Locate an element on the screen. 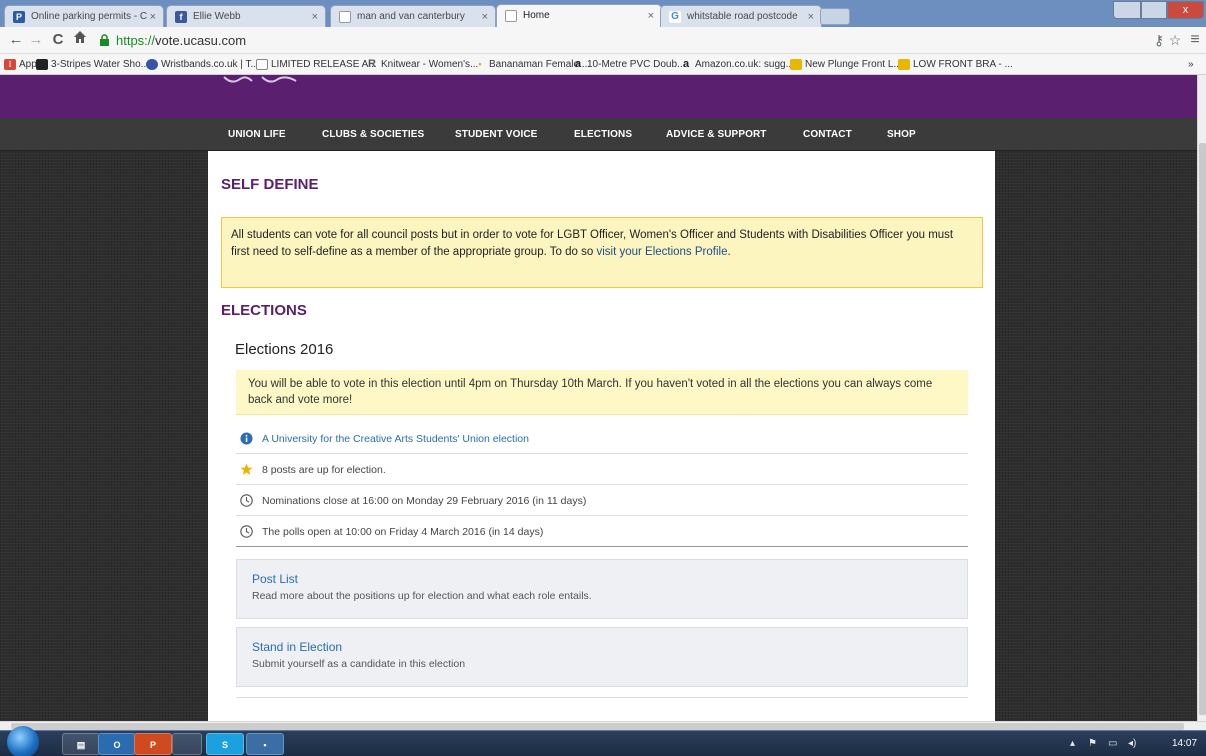  info-icon is located at coordinates (246, 438).